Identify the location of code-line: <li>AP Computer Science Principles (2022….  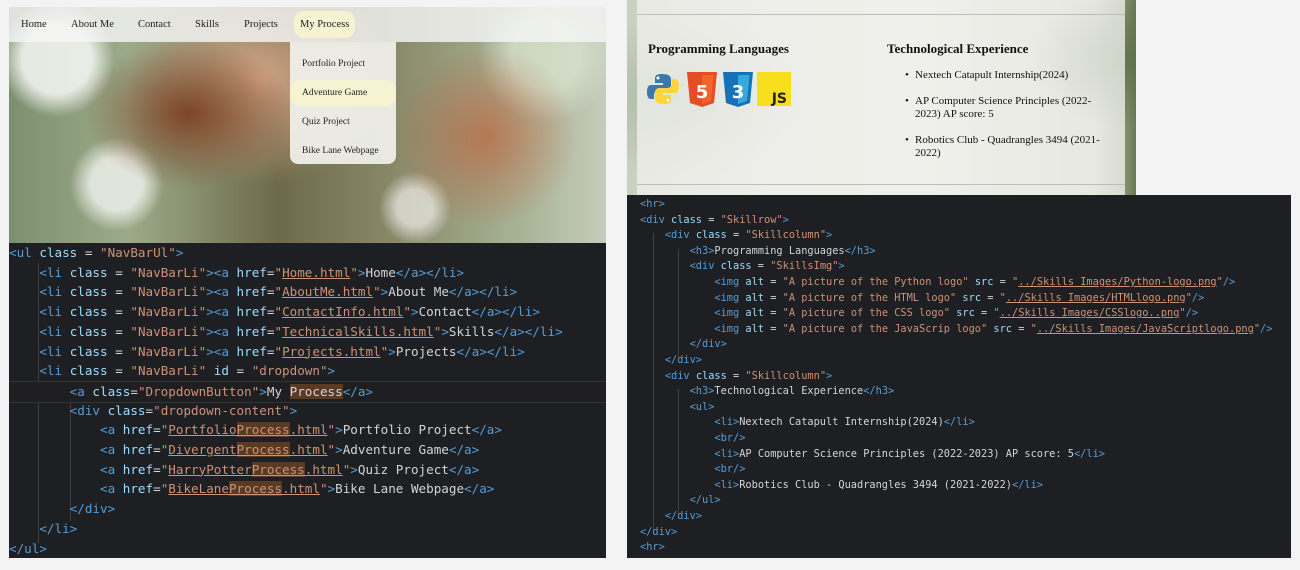
(872, 455).